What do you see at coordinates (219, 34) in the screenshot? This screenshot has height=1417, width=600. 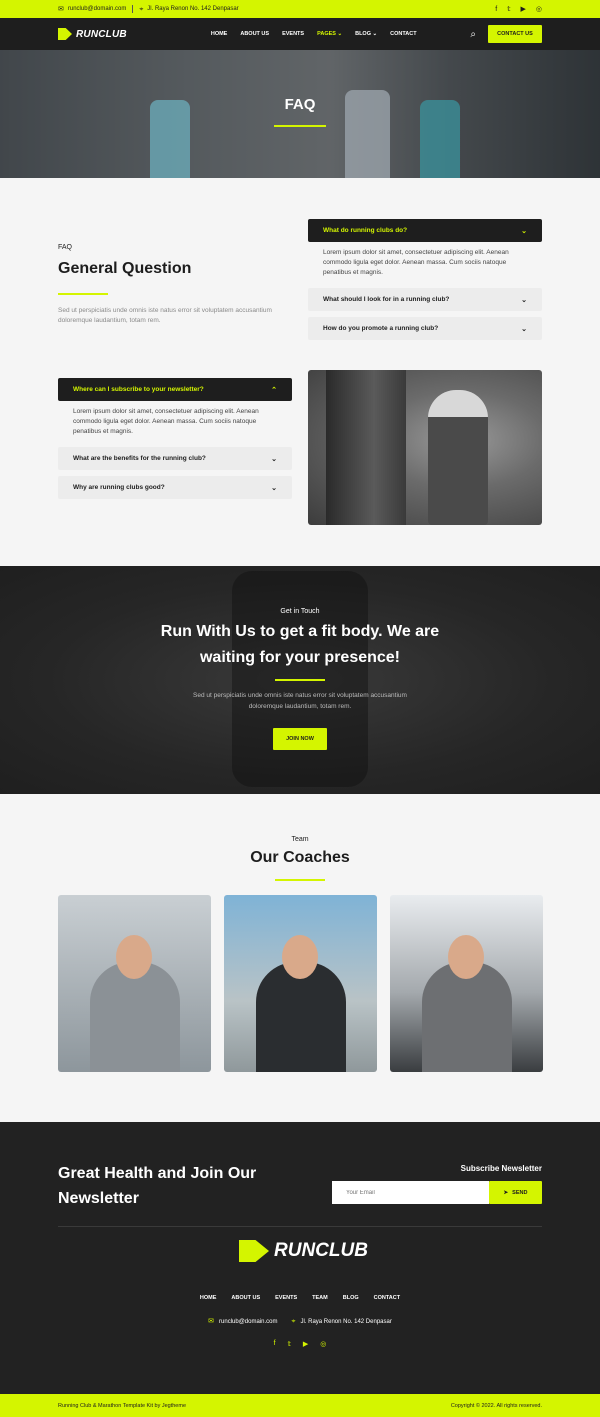 I see `nav-item-home: HOME` at bounding box center [219, 34].